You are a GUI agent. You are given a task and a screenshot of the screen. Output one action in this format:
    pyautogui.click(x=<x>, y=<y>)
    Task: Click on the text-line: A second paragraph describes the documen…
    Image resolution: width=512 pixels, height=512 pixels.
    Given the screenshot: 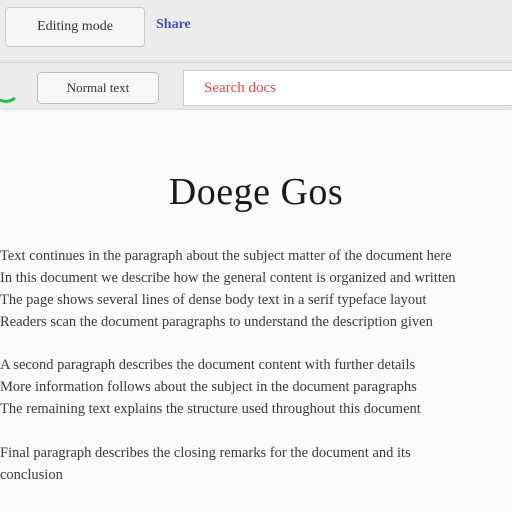 What is the action you would take?
    pyautogui.click(x=208, y=365)
    